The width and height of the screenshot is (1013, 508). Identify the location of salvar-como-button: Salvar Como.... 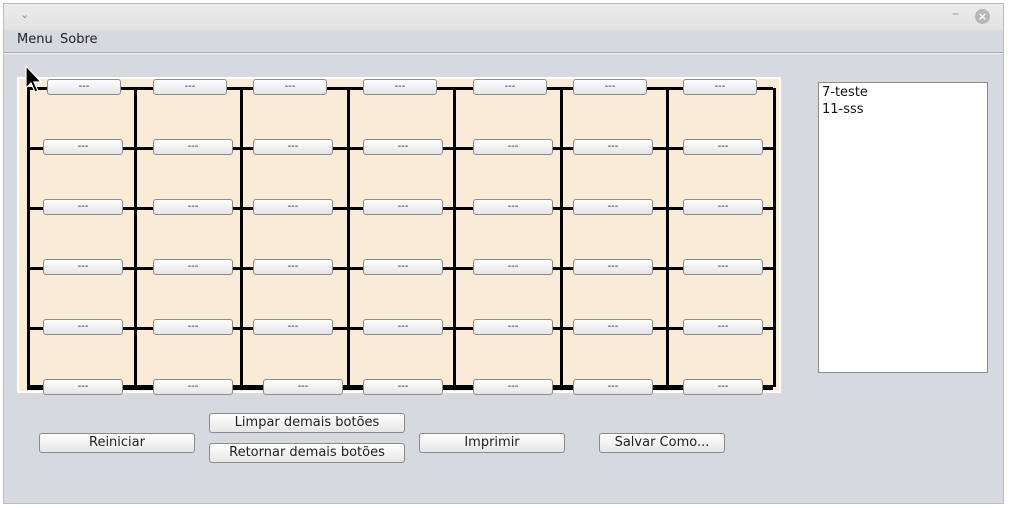
(662, 443).